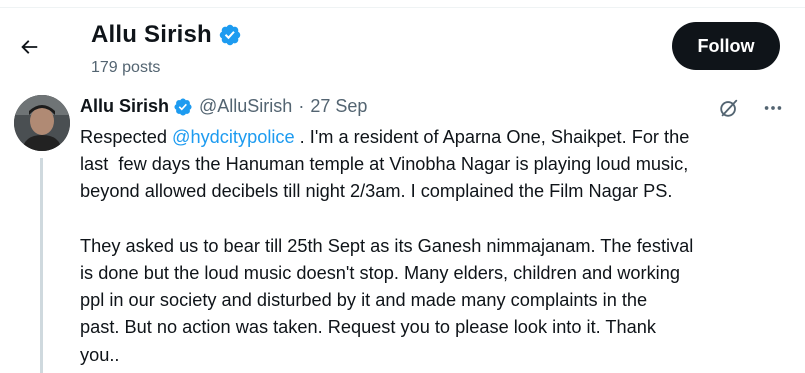 The image size is (805, 373). I want to click on profile-name: Allu Sirish, so click(151, 34).